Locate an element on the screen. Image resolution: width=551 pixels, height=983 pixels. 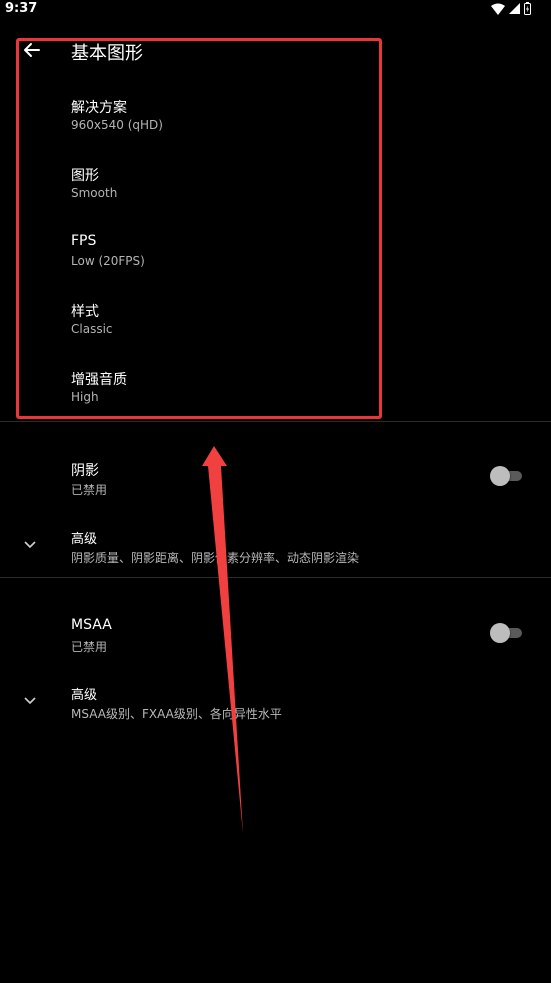
arrow-left-icon is located at coordinates (32, 50).